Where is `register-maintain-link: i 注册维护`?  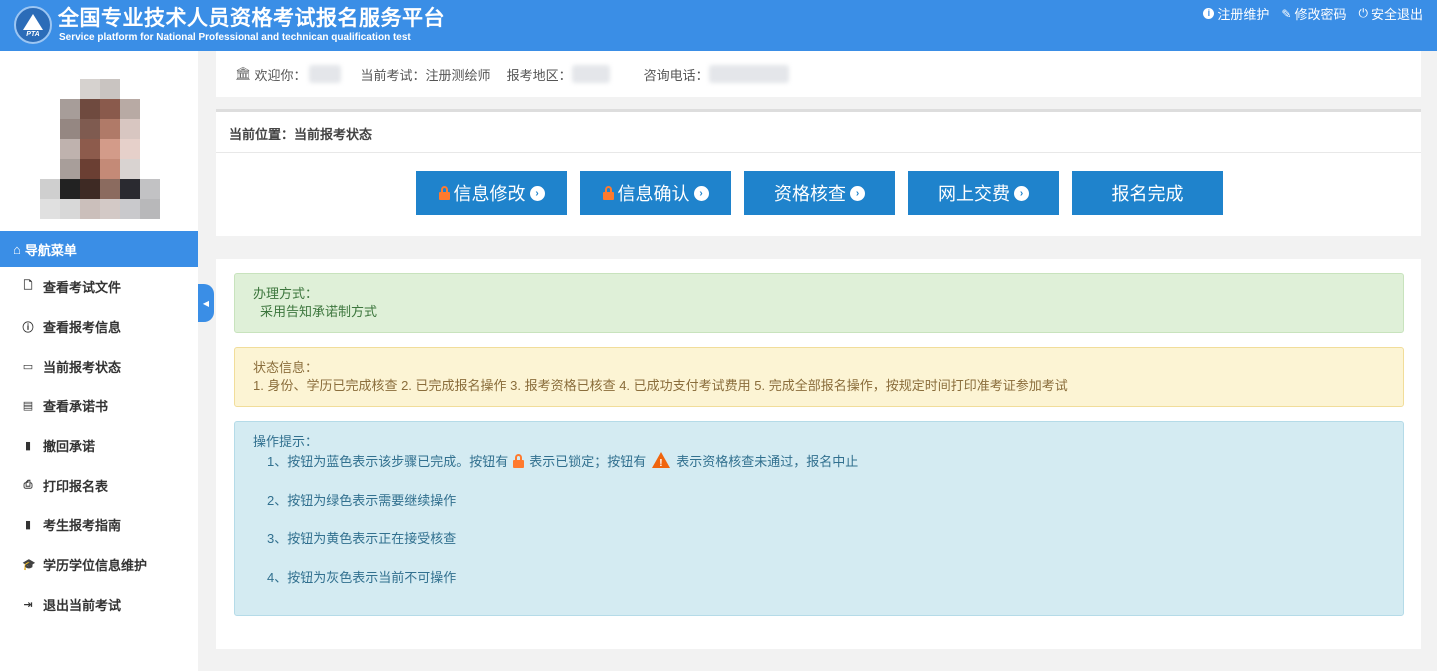
register-maintain-link: i 注册维护 is located at coordinates (1236, 13).